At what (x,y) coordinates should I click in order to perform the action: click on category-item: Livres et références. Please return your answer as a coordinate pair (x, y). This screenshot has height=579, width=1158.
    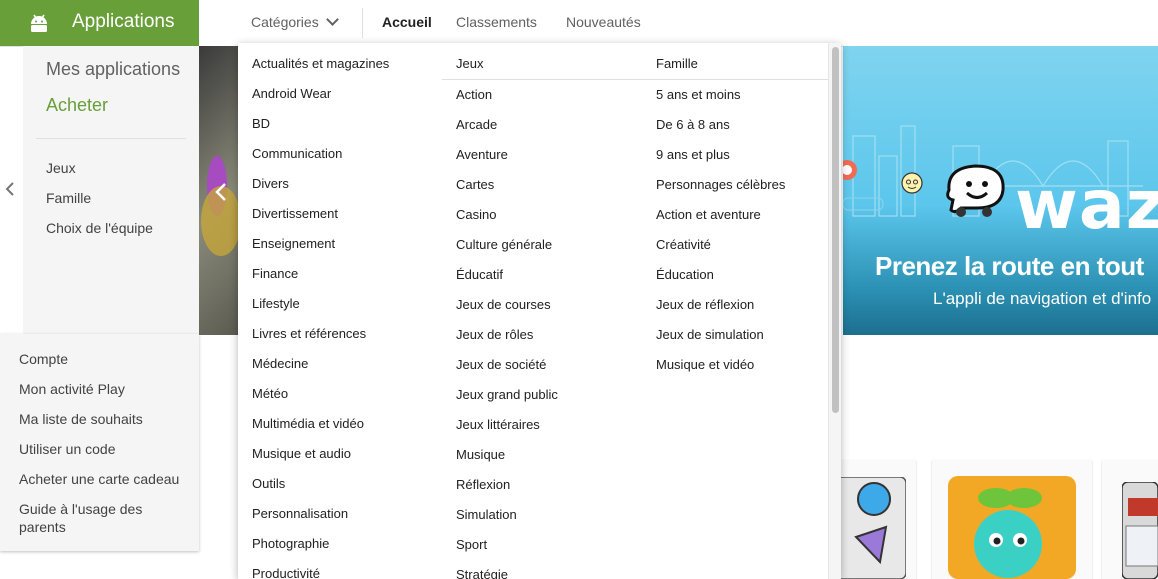
    Looking at the image, I should click on (309, 333).